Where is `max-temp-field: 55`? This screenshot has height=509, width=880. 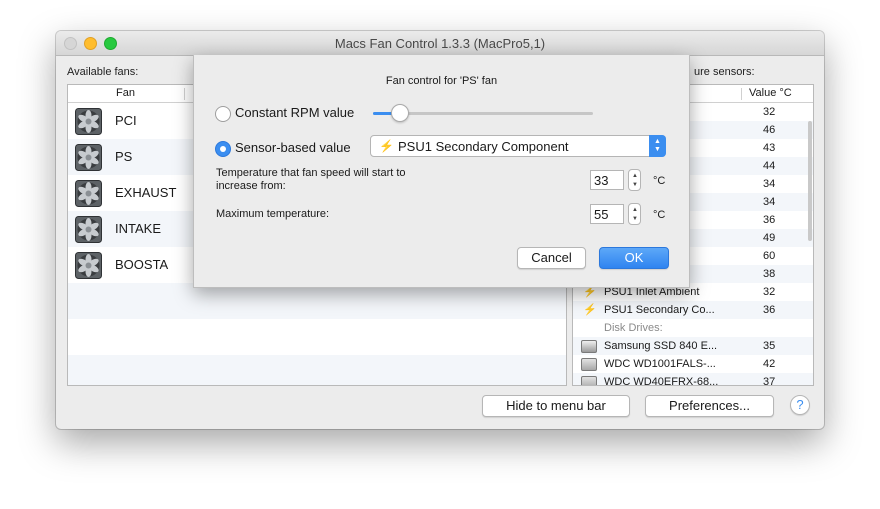
max-temp-field: 55 is located at coordinates (607, 214).